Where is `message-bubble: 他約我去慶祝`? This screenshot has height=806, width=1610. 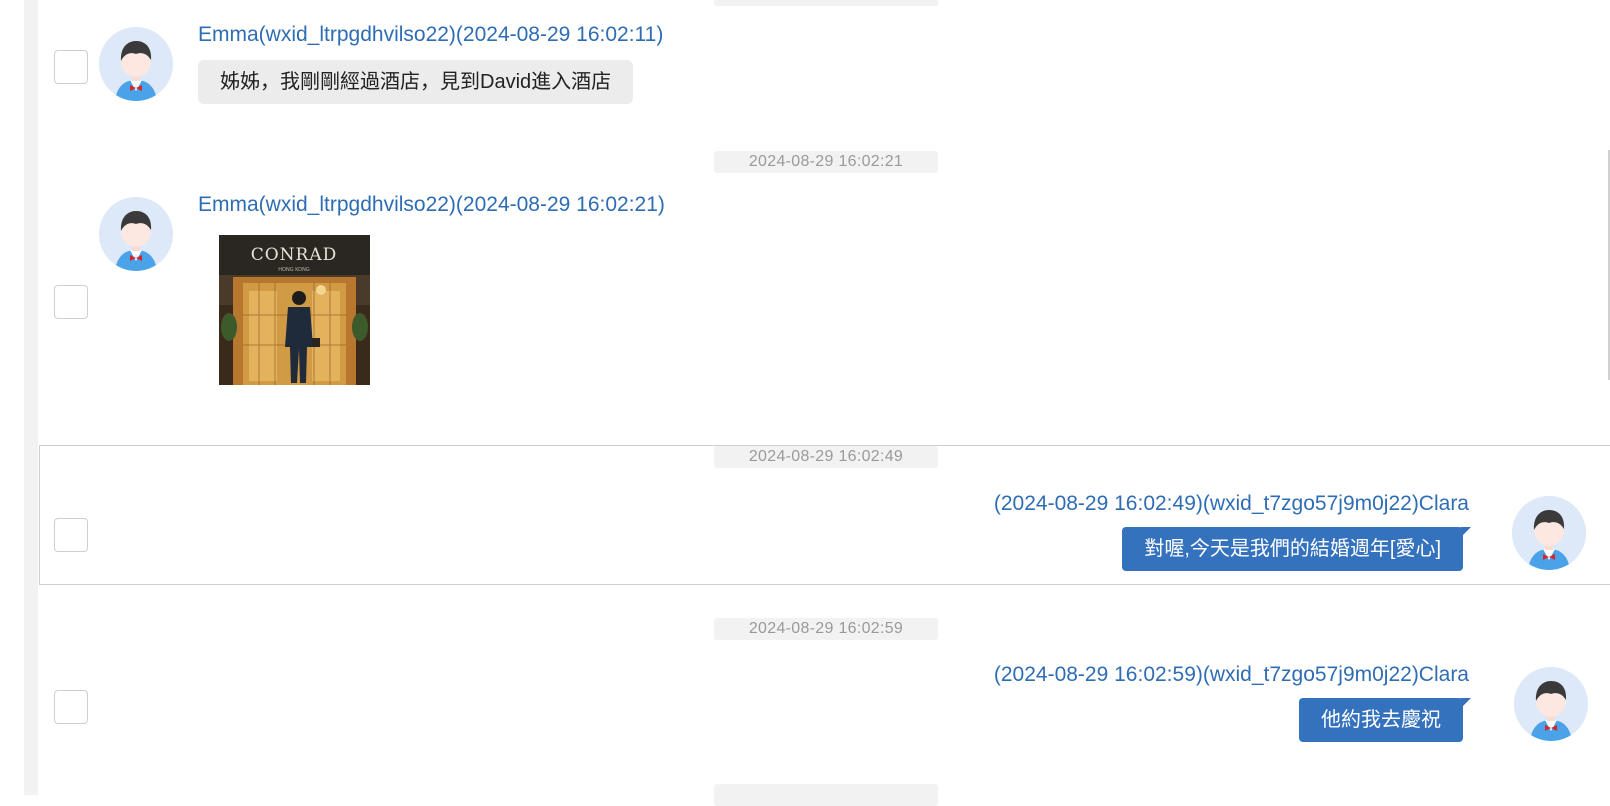 message-bubble: 他約我去慶祝 is located at coordinates (1385, 720).